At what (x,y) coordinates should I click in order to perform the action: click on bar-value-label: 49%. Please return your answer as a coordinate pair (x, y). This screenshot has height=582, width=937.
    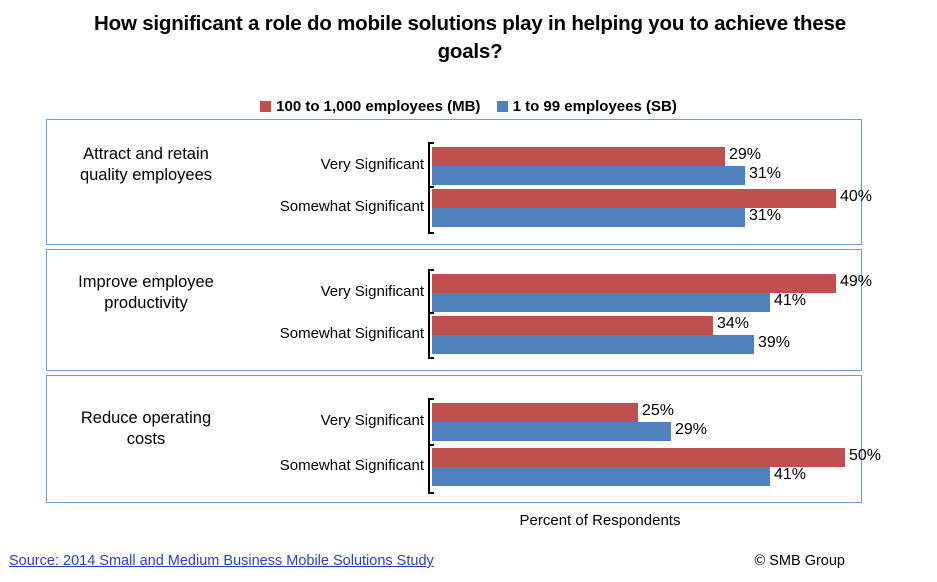
    Looking at the image, I should click on (856, 281).